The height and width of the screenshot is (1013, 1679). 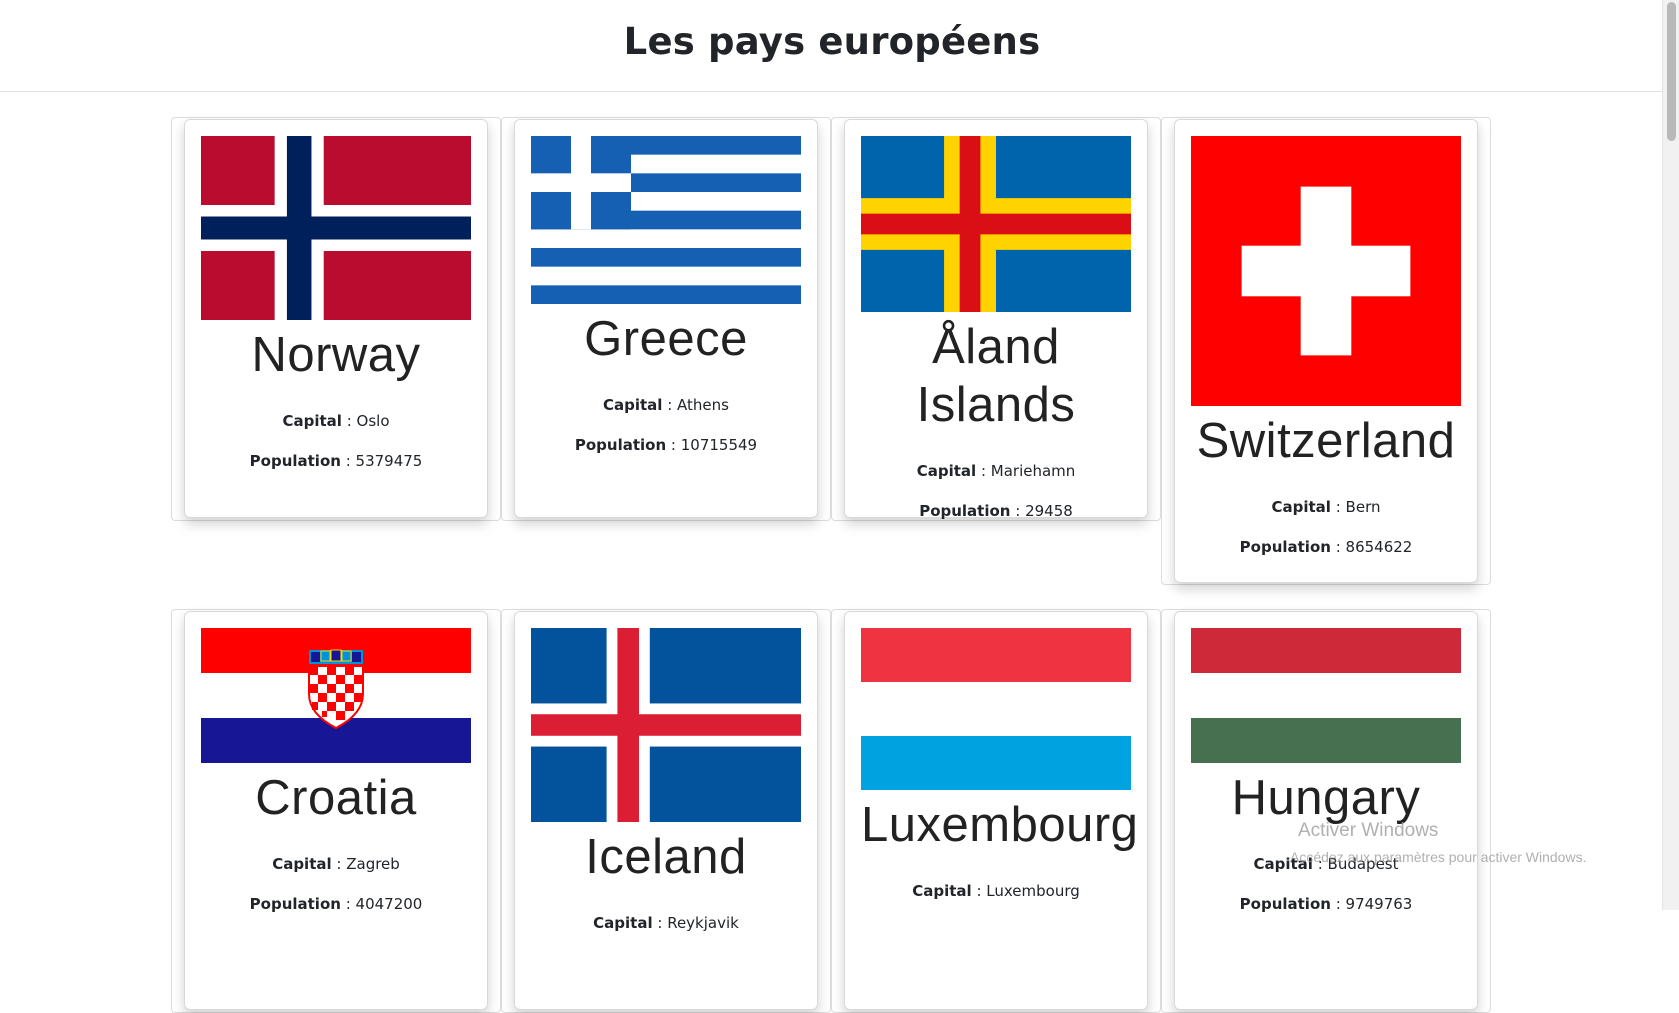 I want to click on population-value: 4047200, so click(x=389, y=904).